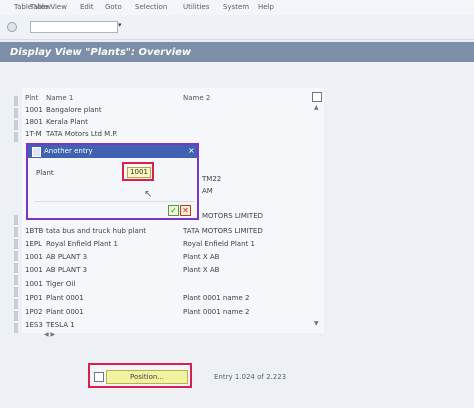 This screenshot has width=474, height=408. Describe the element at coordinates (74, 27) in the screenshot. I see `command-field` at that location.